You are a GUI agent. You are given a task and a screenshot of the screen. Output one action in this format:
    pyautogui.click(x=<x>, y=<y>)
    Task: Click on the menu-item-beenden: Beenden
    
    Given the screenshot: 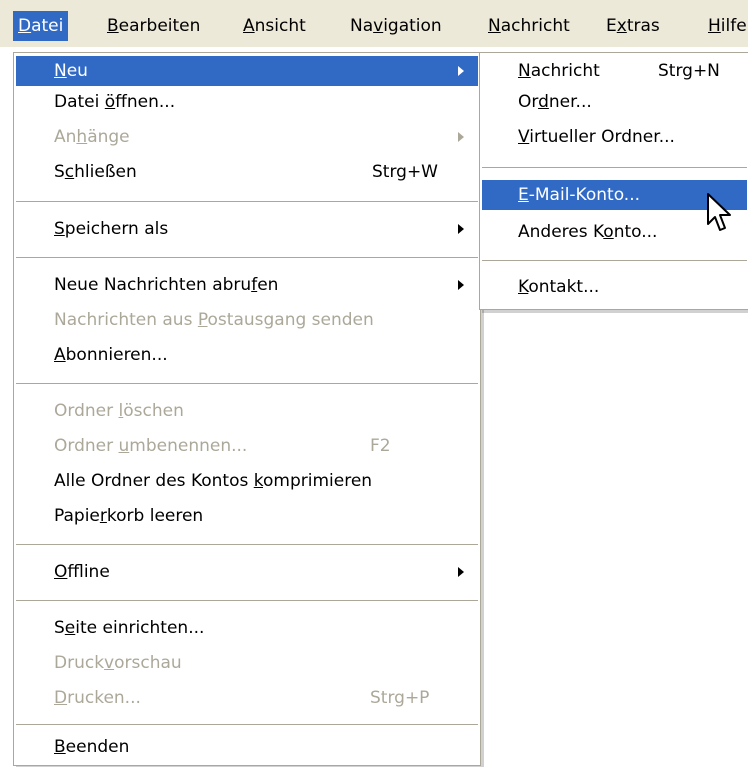 What is the action you would take?
    pyautogui.click(x=247, y=747)
    